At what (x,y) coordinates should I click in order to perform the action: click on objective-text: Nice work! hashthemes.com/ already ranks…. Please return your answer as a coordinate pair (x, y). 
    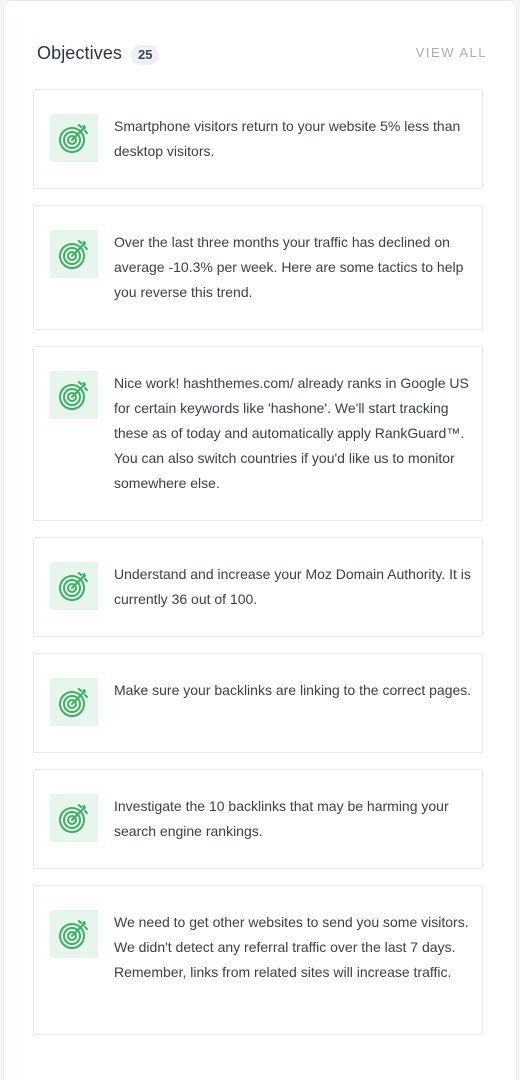
    Looking at the image, I should click on (291, 433).